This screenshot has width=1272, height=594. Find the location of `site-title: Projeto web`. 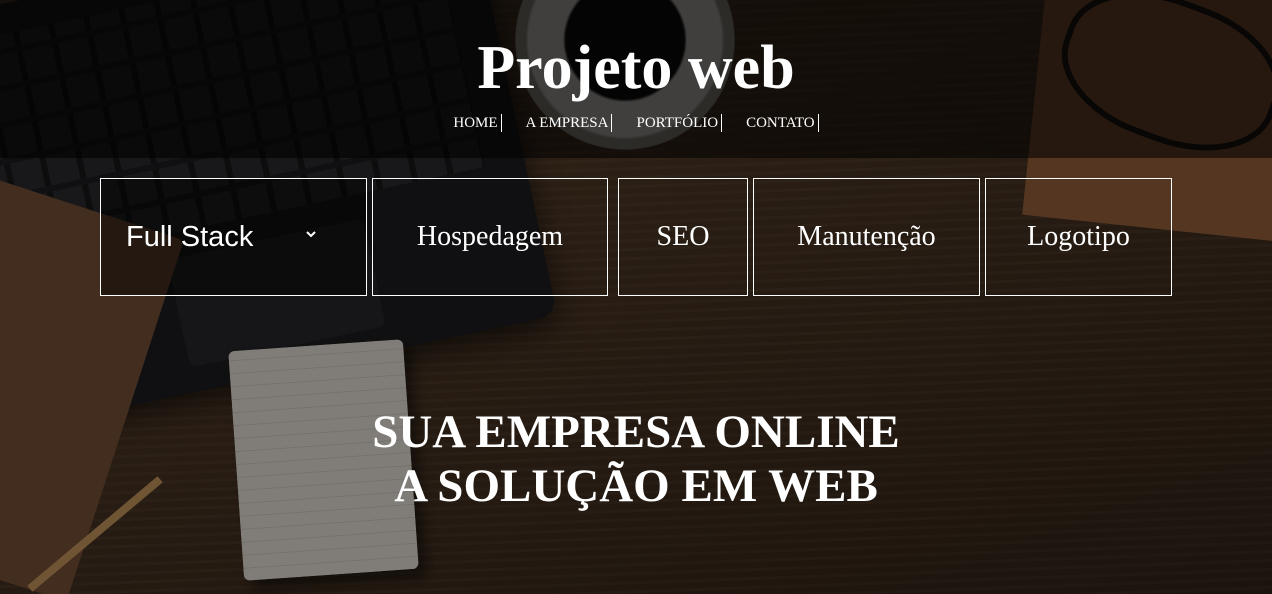

site-title: Projeto web is located at coordinates (636, 68).